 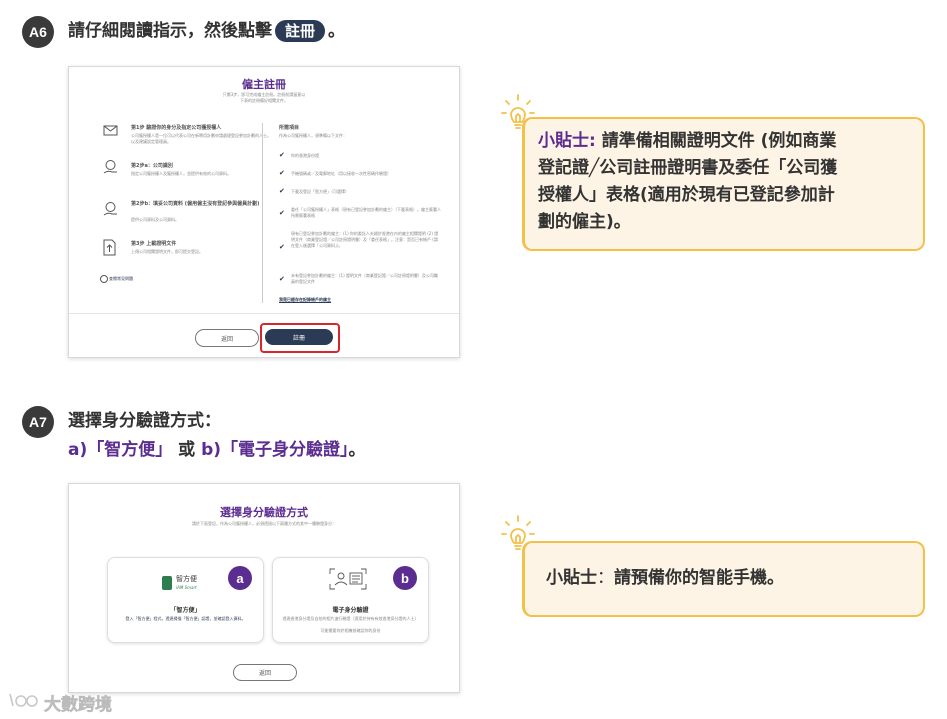 What do you see at coordinates (348, 579) in the screenshot?
I see `face-id-icon` at bounding box center [348, 579].